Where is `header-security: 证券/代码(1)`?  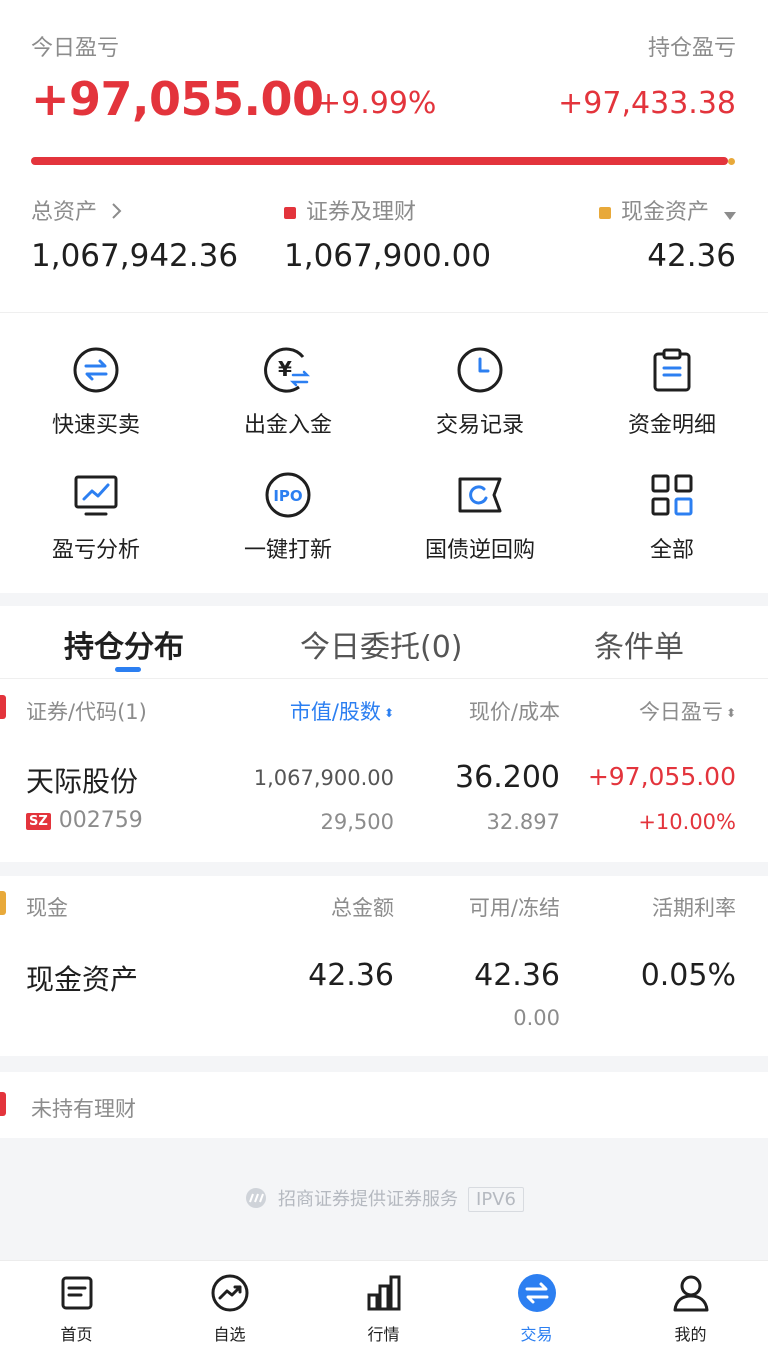
header-security: 证券/代码(1) is located at coordinates (86, 712).